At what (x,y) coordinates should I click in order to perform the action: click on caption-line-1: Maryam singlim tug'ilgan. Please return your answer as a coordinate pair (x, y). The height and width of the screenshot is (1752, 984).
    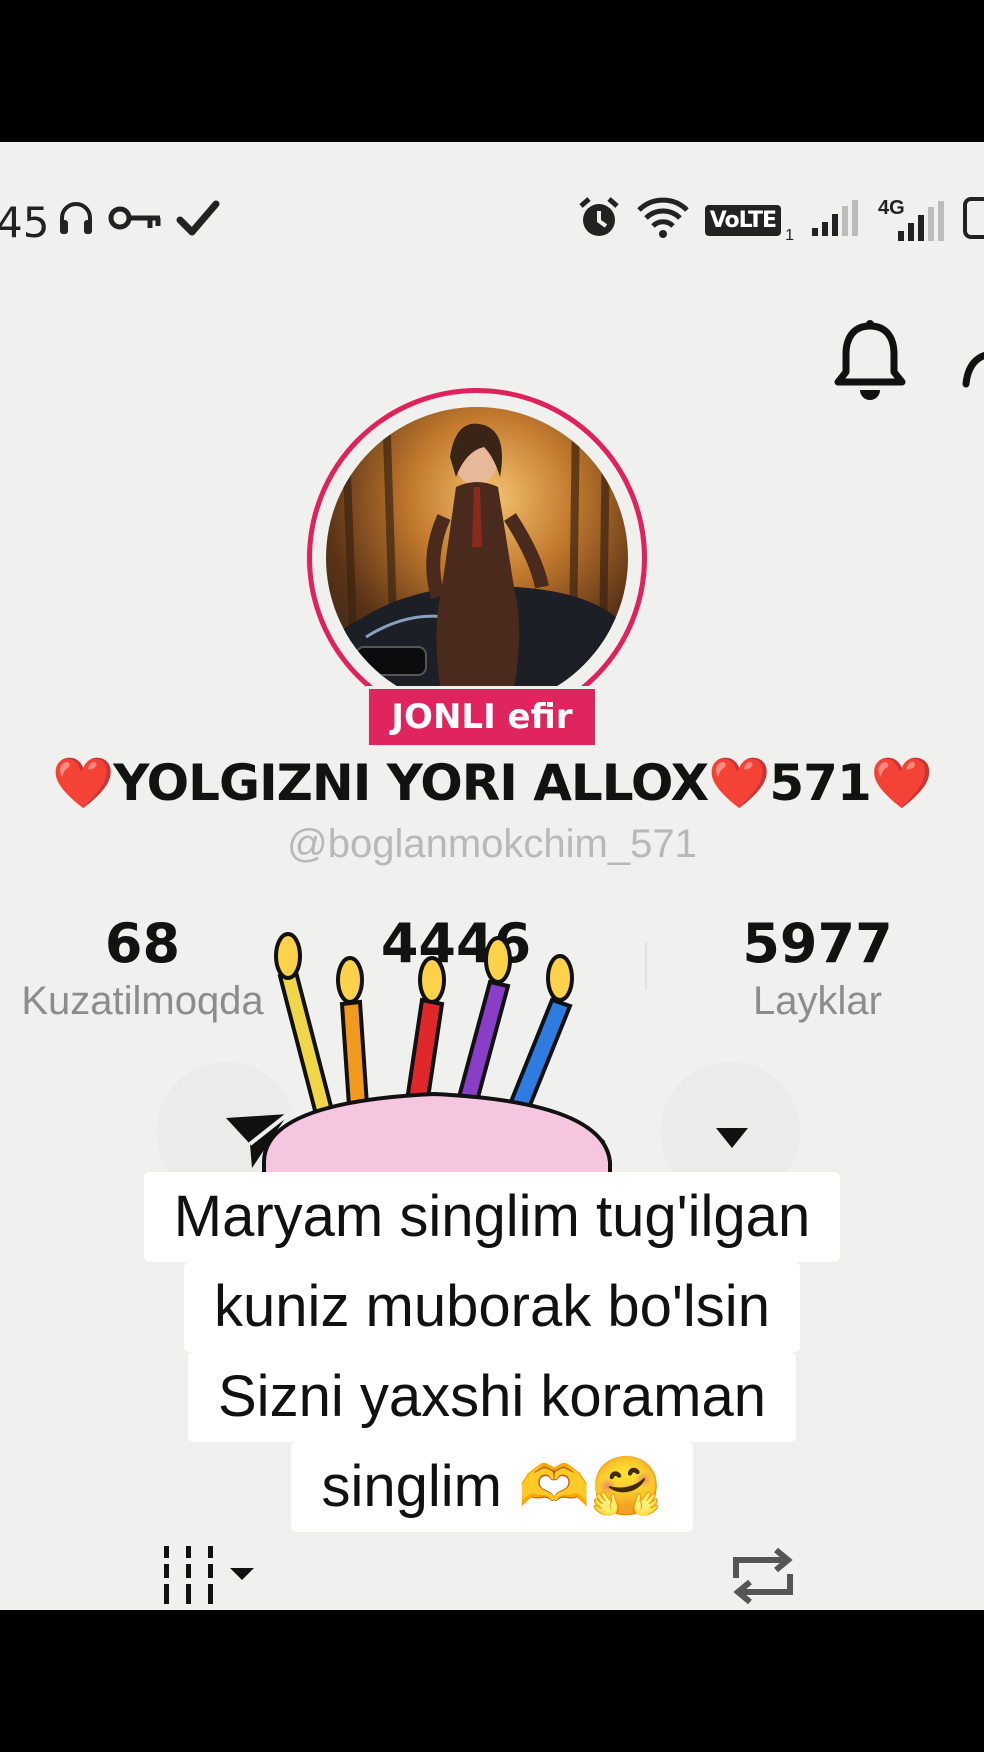
    Looking at the image, I should click on (492, 1217).